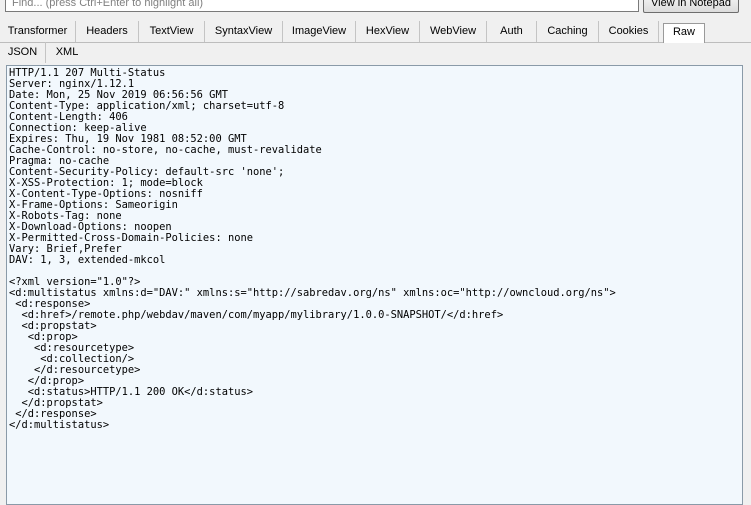 Image resolution: width=751 pixels, height=505 pixels. Describe the element at coordinates (512, 31) in the screenshot. I see `tab-auth: Auth` at that location.